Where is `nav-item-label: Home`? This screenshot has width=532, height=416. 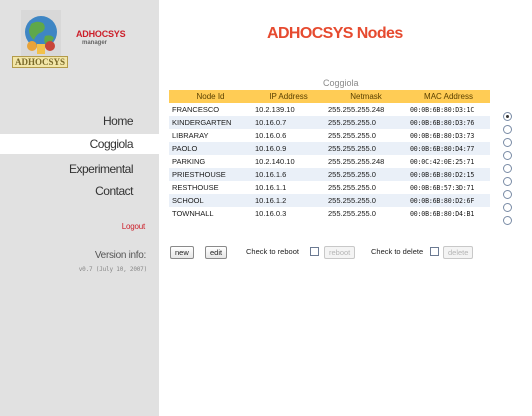
nav-item-label: Home is located at coordinates (118, 121).